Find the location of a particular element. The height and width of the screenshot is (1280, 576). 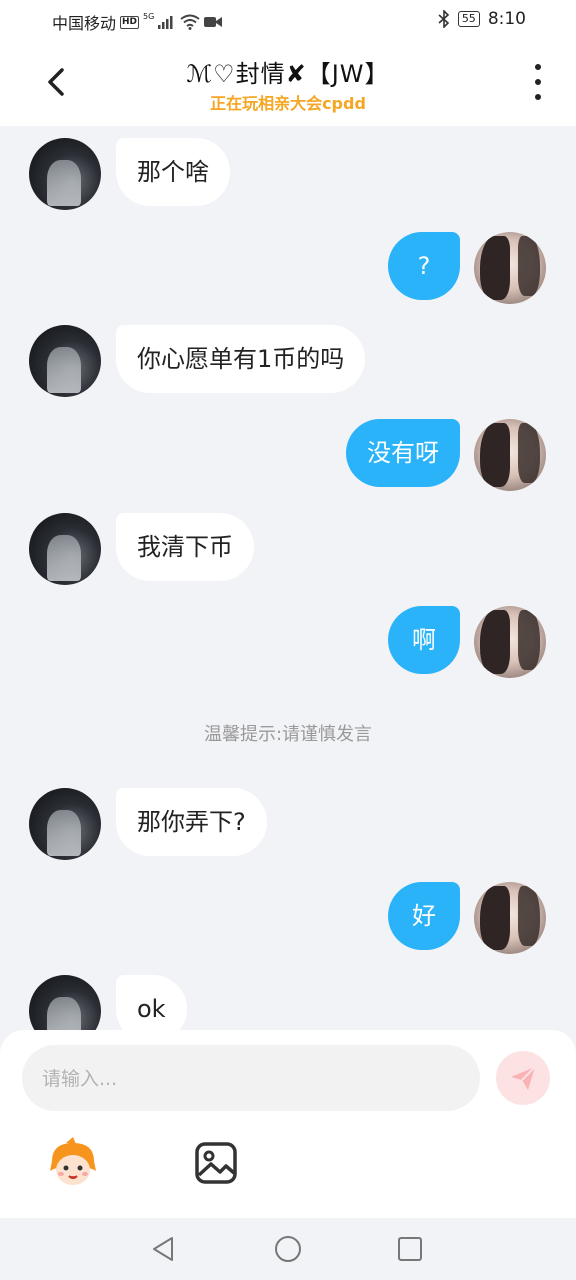

message-input-container is located at coordinates (251, 1079).